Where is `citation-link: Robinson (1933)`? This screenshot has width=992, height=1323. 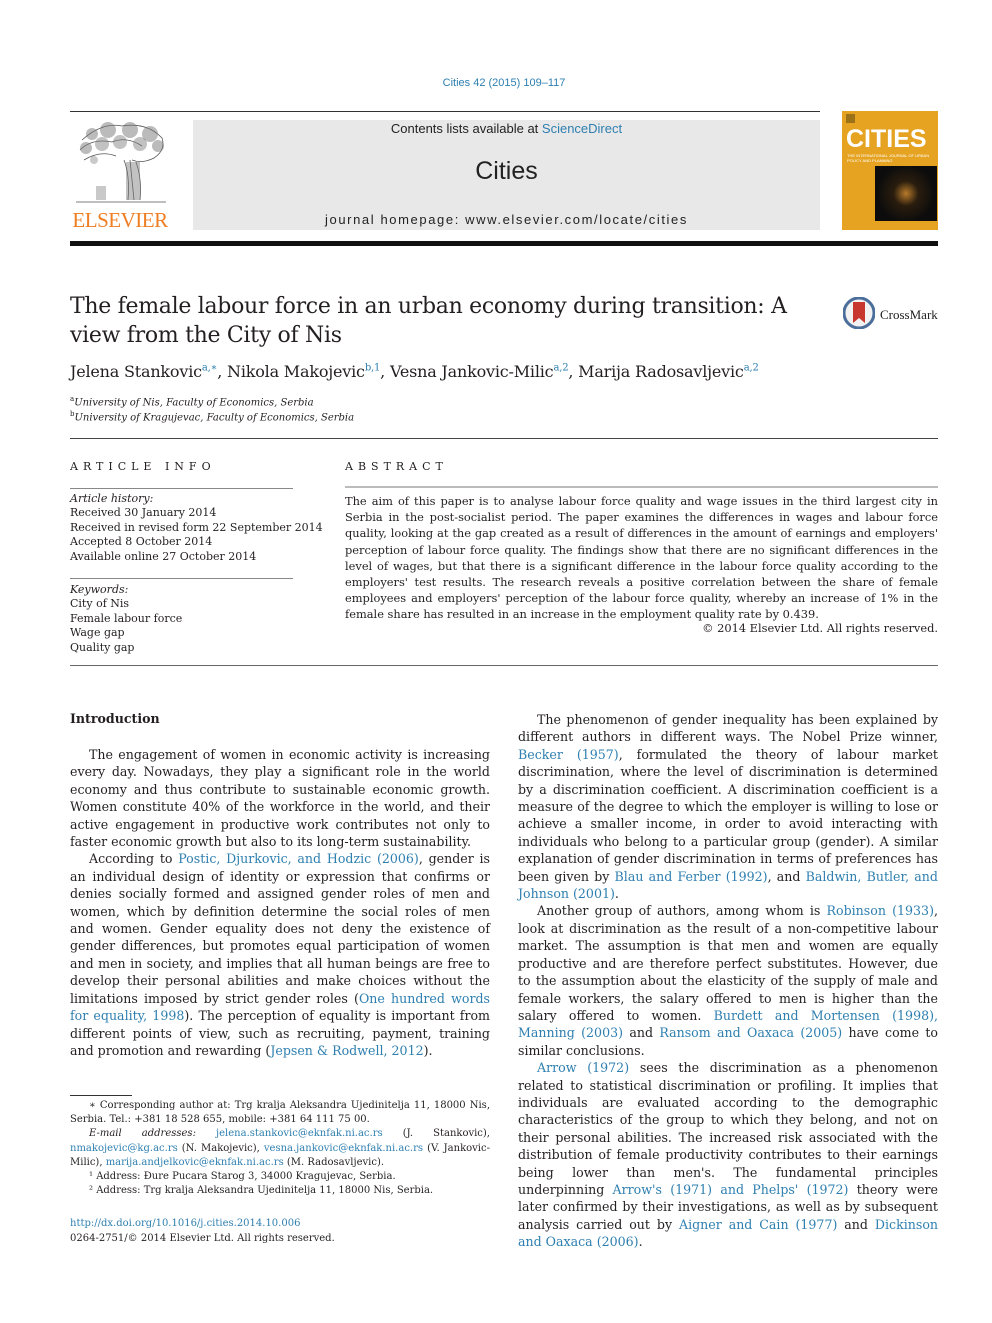
citation-link: Robinson (1933) is located at coordinates (880, 910).